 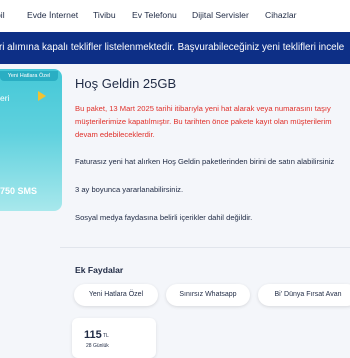 I want to click on package-card: Yeni Hatlara Özel eri 750 SMS, so click(x=31, y=140).